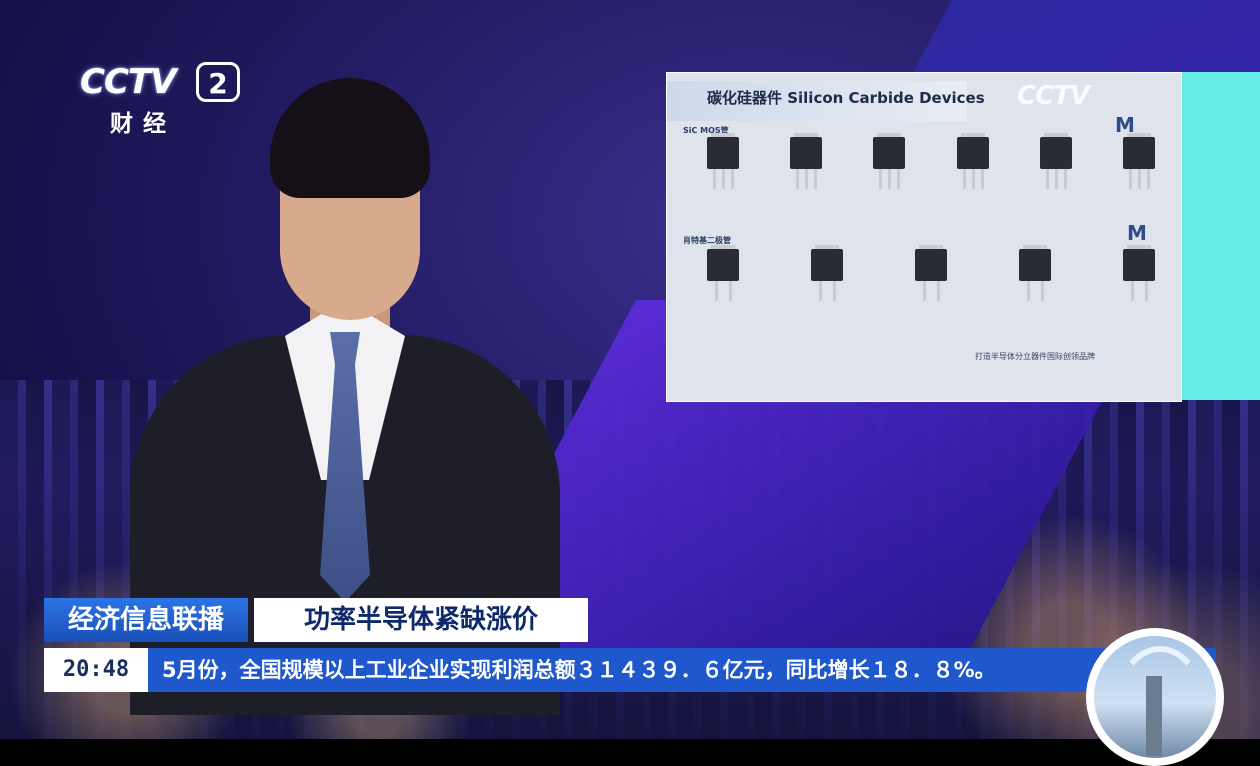 This screenshot has height=766, width=1260. What do you see at coordinates (1154, 716) in the screenshot?
I see `tower-icon` at bounding box center [1154, 716].